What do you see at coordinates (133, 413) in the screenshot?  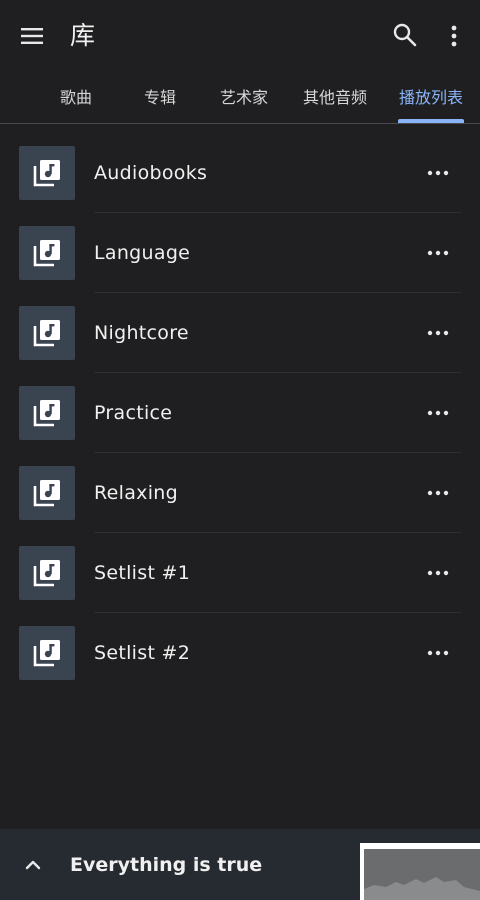 I see `playlist-name: Practice` at bounding box center [133, 413].